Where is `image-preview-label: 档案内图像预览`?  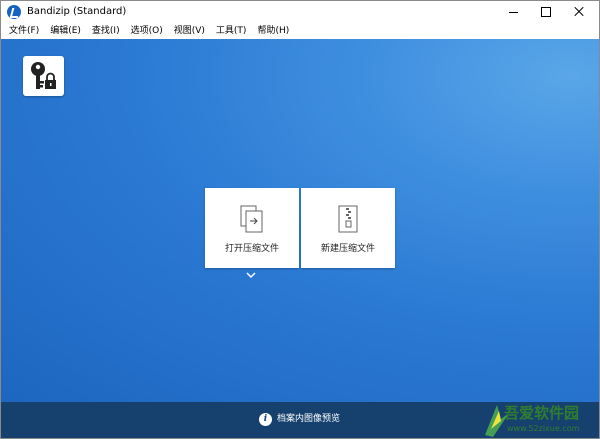 image-preview-label: 档案内图像预览 is located at coordinates (309, 419).